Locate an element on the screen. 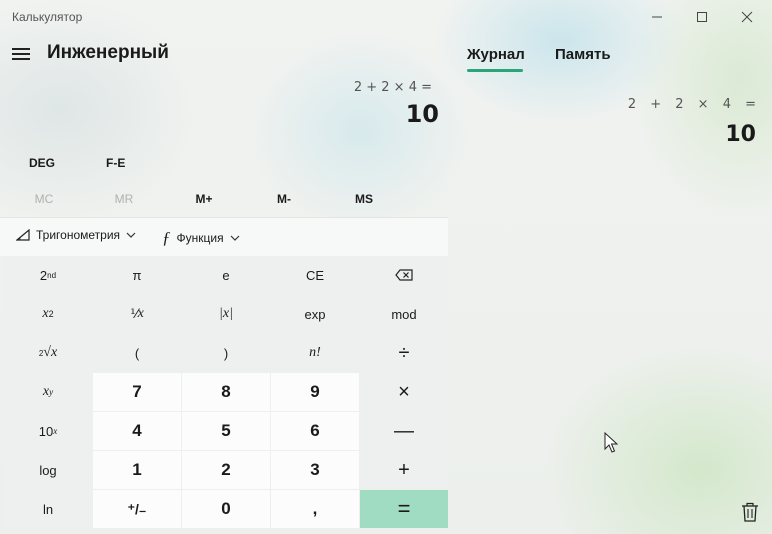 This screenshot has width=772, height=534. log-button: log is located at coordinates (48, 470).